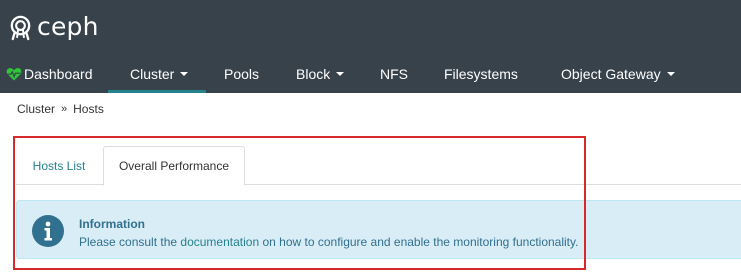 This screenshot has height=275, width=741. I want to click on nav-filesystems: Filesystems, so click(485, 73).